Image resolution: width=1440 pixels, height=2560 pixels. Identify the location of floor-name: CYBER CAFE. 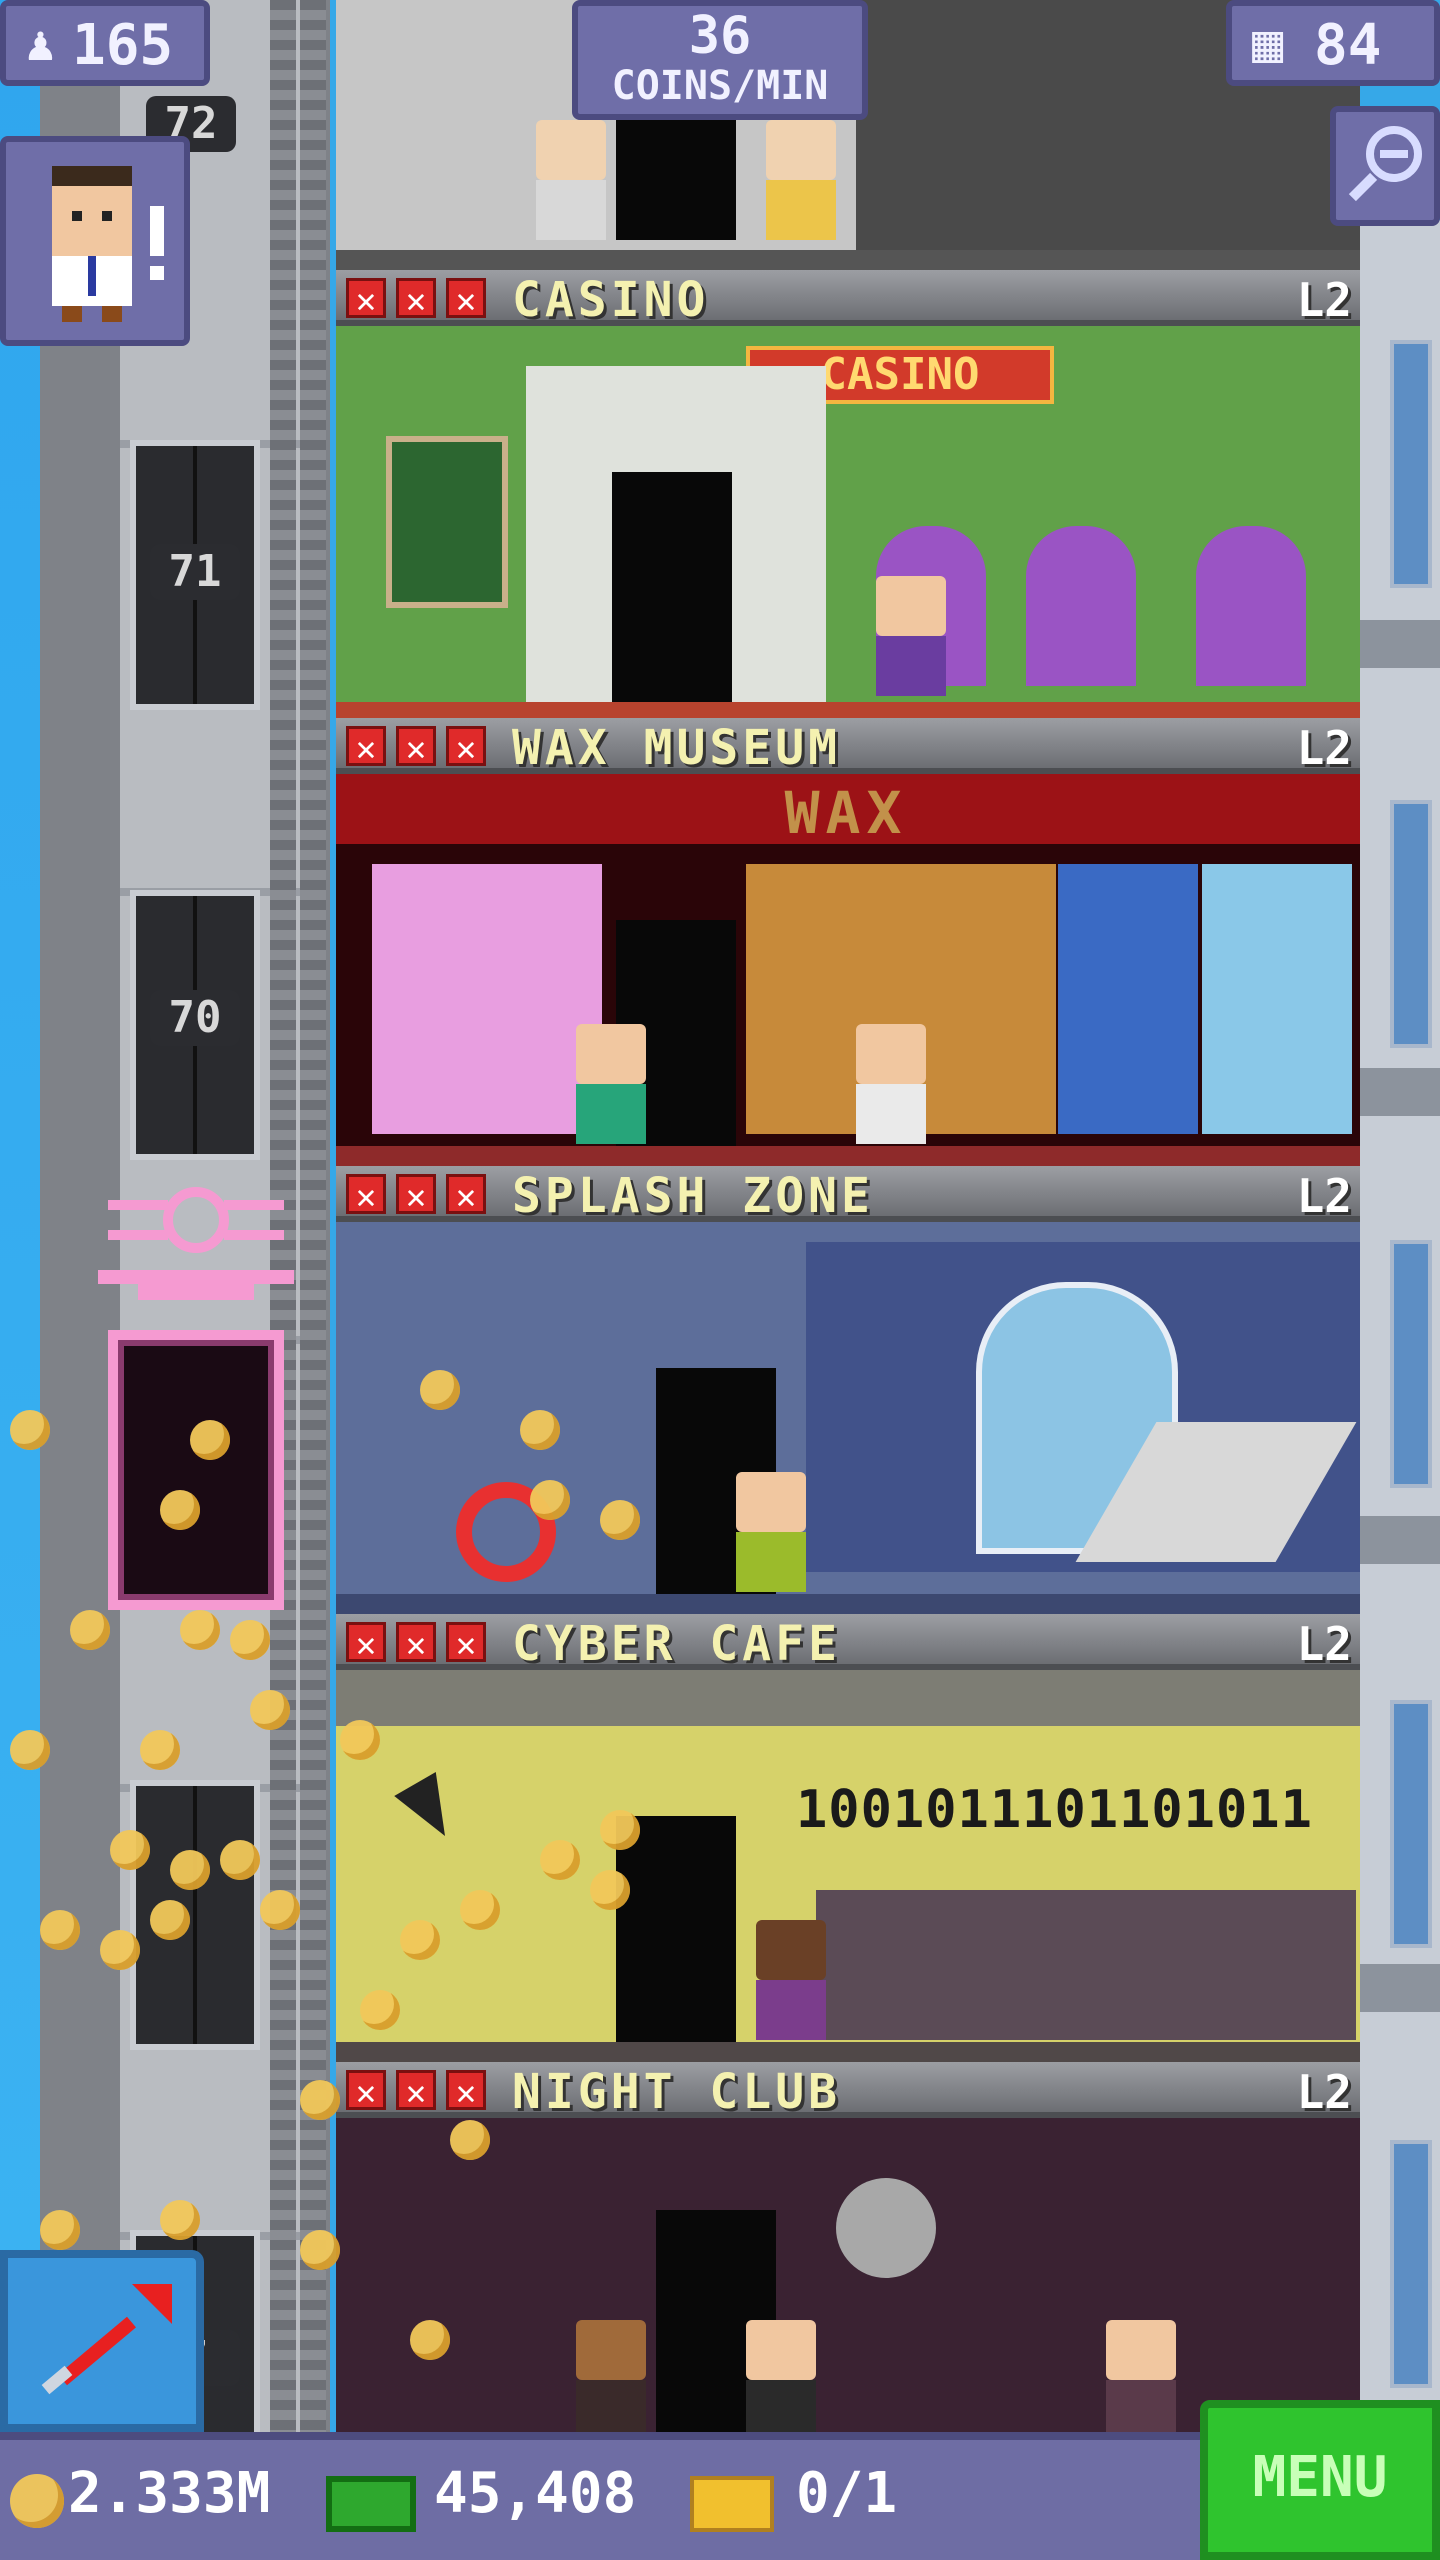
(676, 1644).